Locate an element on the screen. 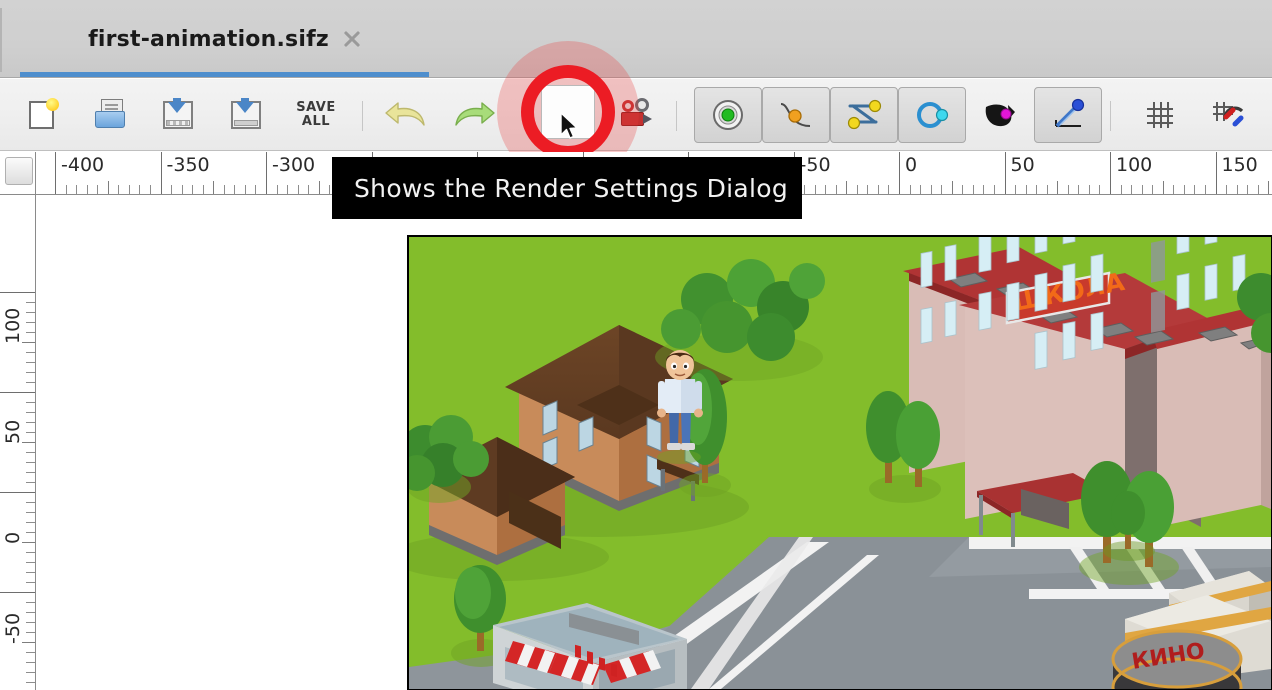 This screenshot has height=690, width=1272. blue-angle-ruler-icon is located at coordinates (1070, 113).